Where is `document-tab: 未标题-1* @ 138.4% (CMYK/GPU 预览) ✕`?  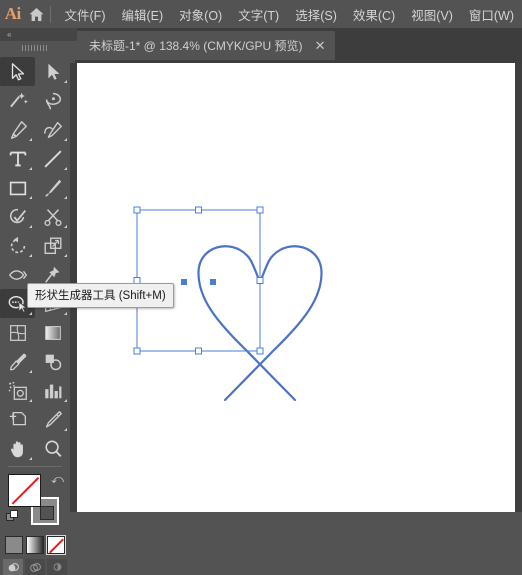 document-tab: 未标题-1* @ 138.4% (CMYK/GPU 预览) ✕ is located at coordinates (205, 45).